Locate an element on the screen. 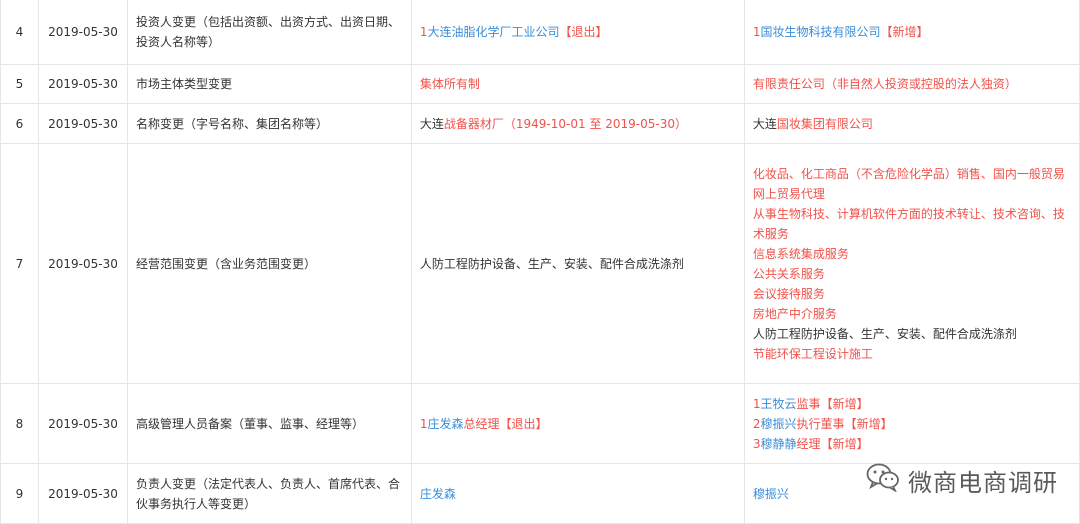  person-link: 穆静静 is located at coordinates (779, 444).